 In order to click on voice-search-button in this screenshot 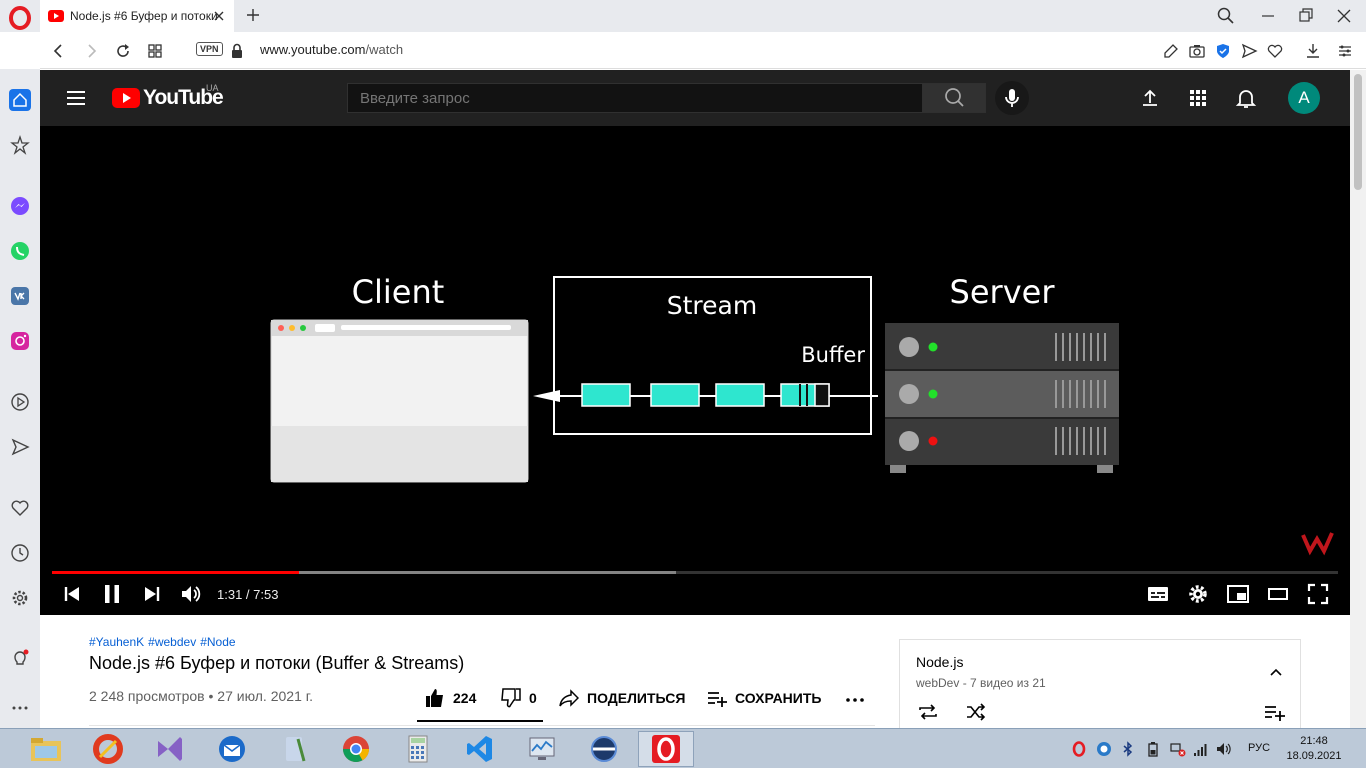, I will do `click(1012, 98)`.